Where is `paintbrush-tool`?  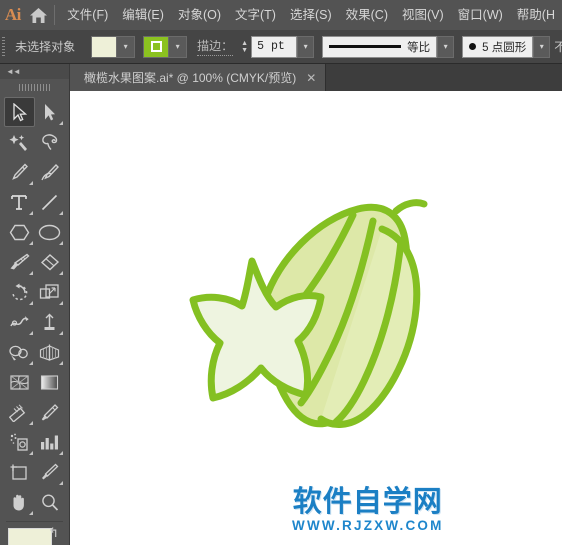 paintbrush-tool is located at coordinates (19, 262).